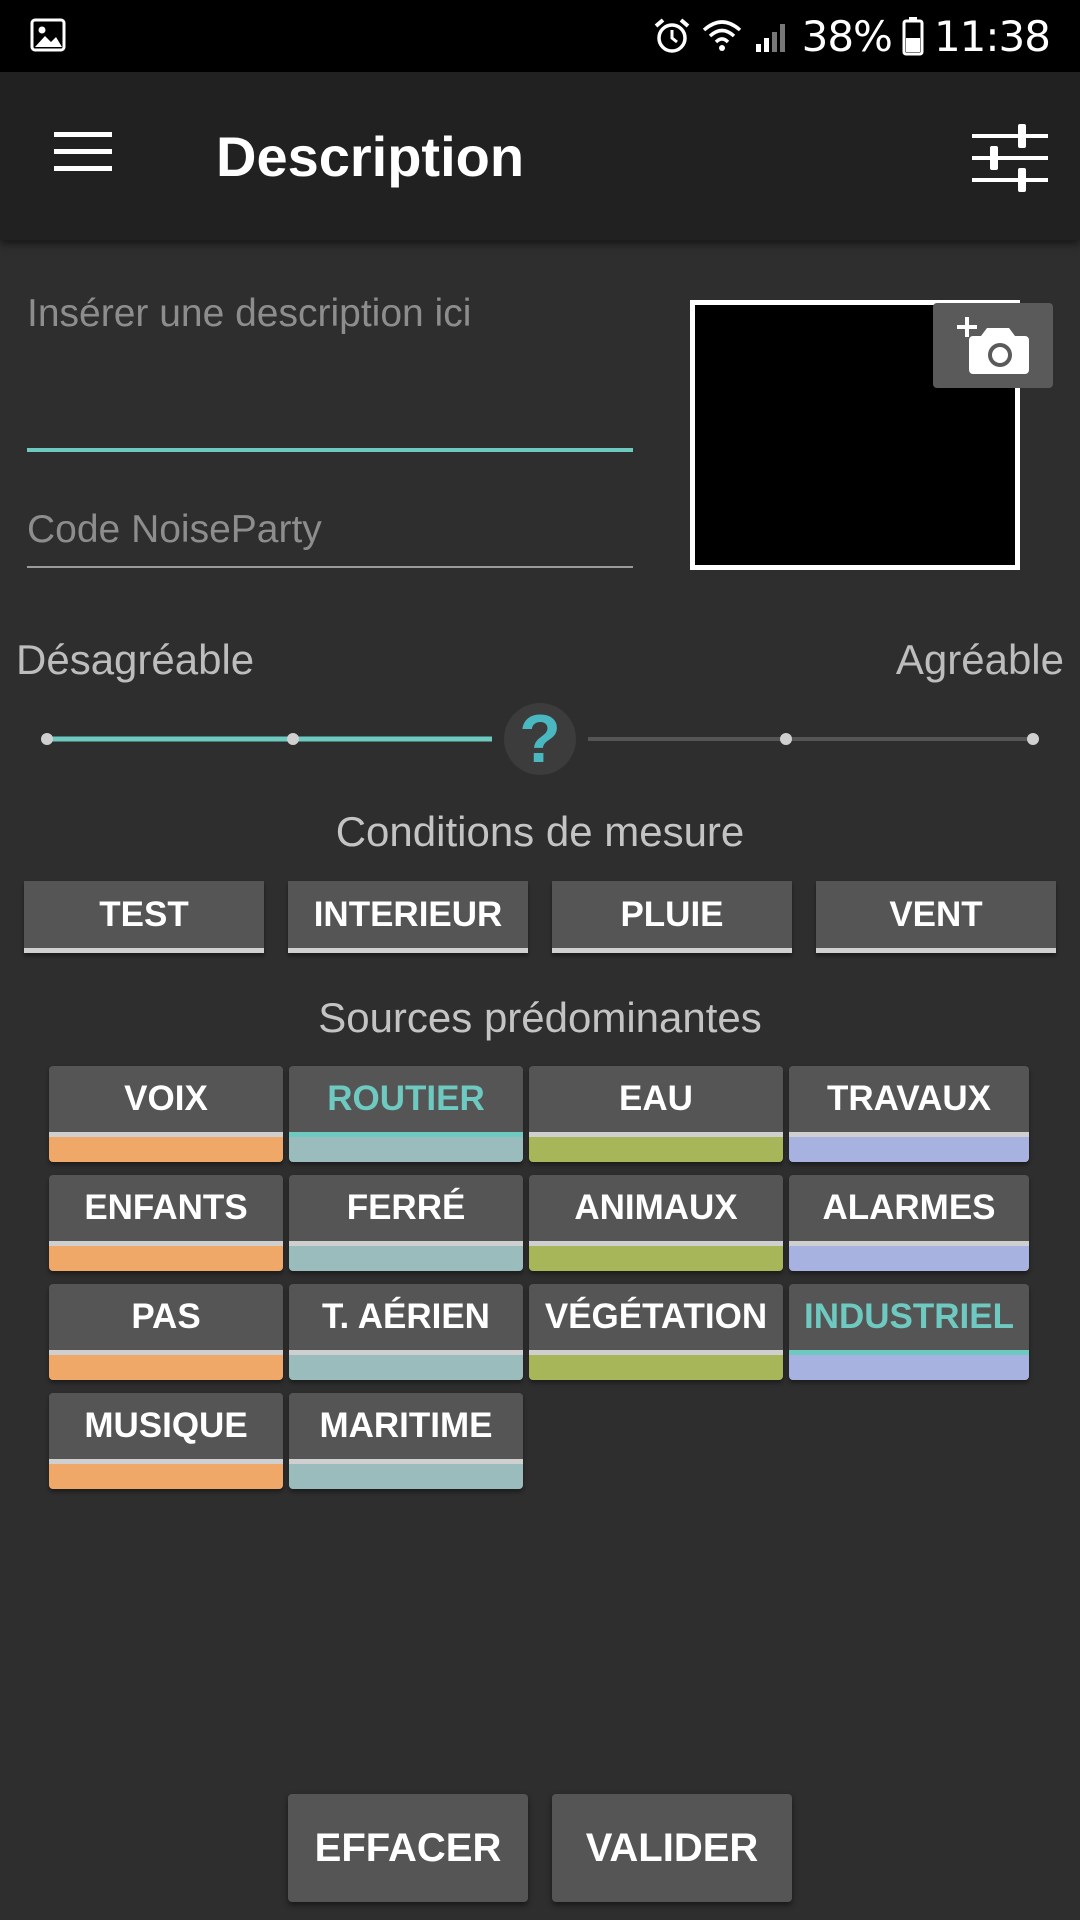 This screenshot has width=1080, height=1920. I want to click on source-label: T. AÉRIEN, so click(406, 1316).